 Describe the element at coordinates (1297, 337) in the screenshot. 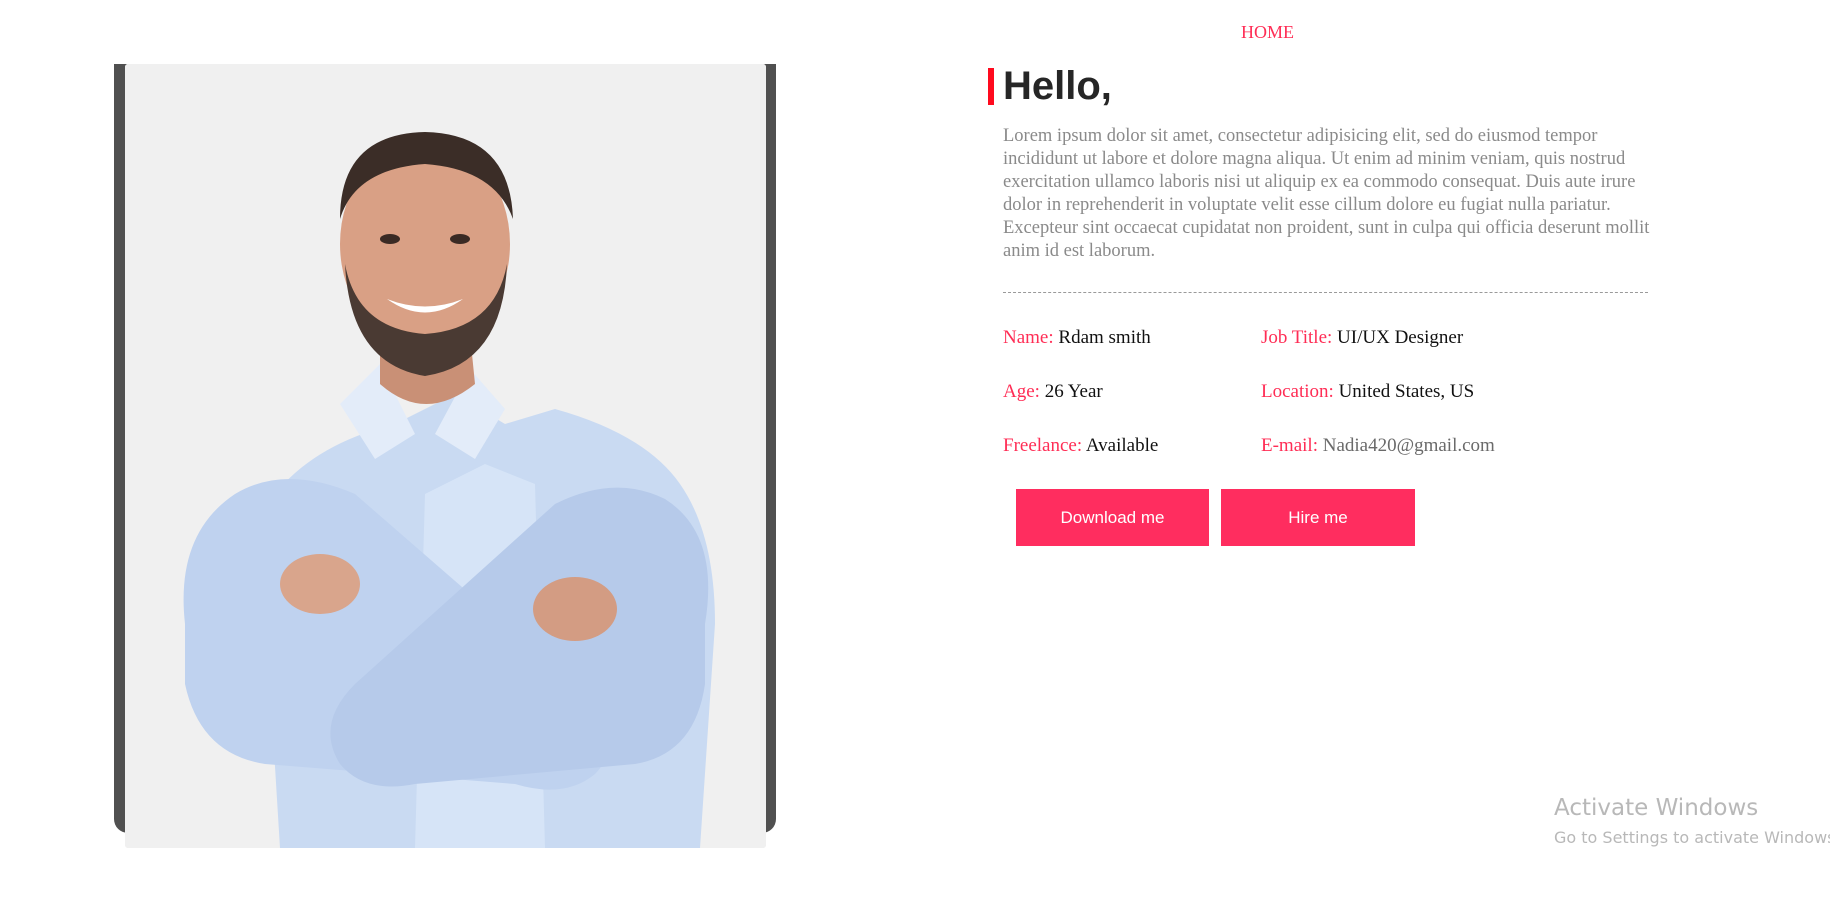

I see `info-job-title-label: Job Title:` at that location.